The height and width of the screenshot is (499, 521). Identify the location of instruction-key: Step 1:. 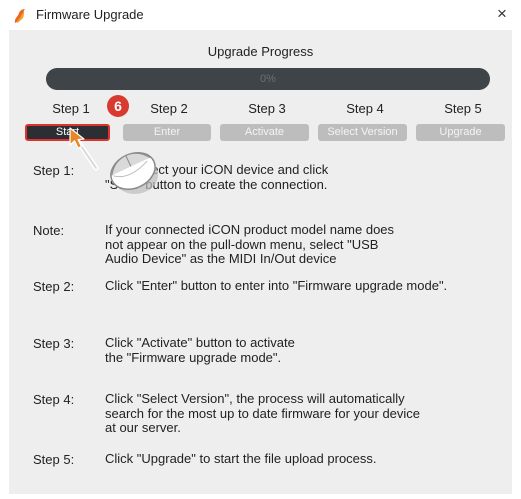
(54, 170).